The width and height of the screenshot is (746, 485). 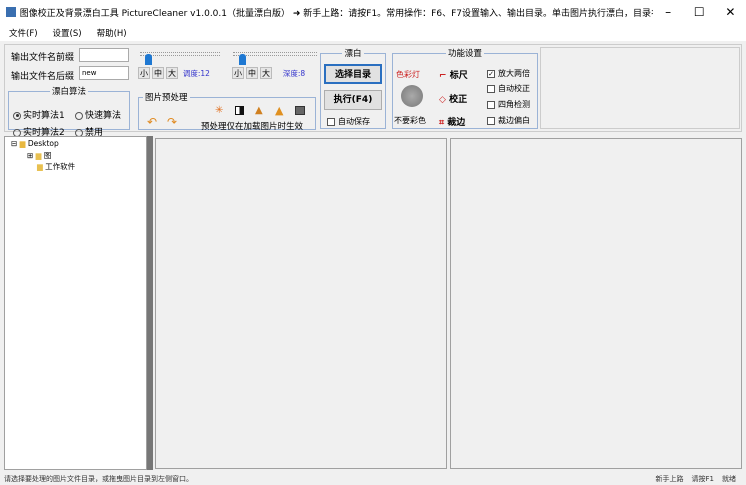 I want to click on app-icon, so click(x=11, y=12).